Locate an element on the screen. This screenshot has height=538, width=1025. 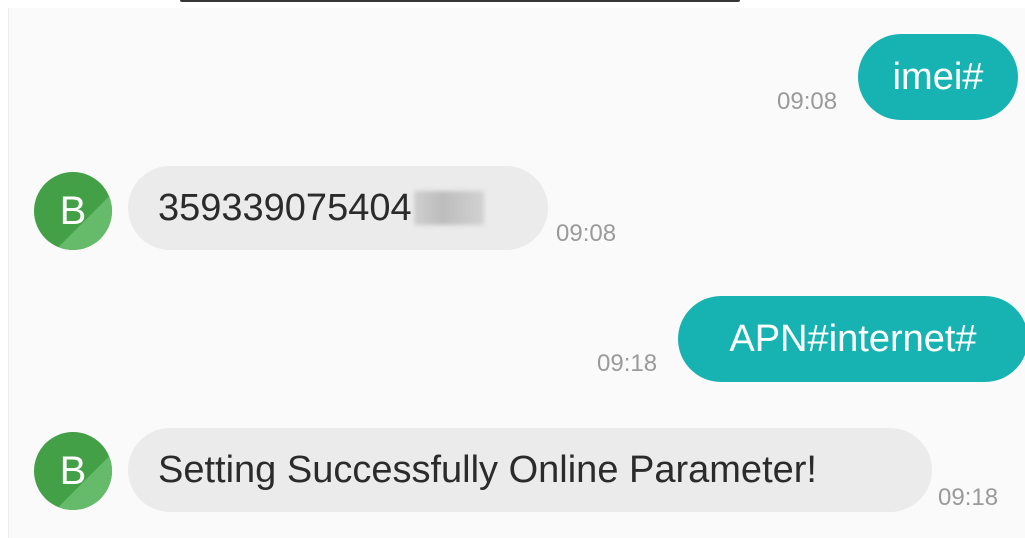
message-text: APN#internet# is located at coordinates (853, 339).